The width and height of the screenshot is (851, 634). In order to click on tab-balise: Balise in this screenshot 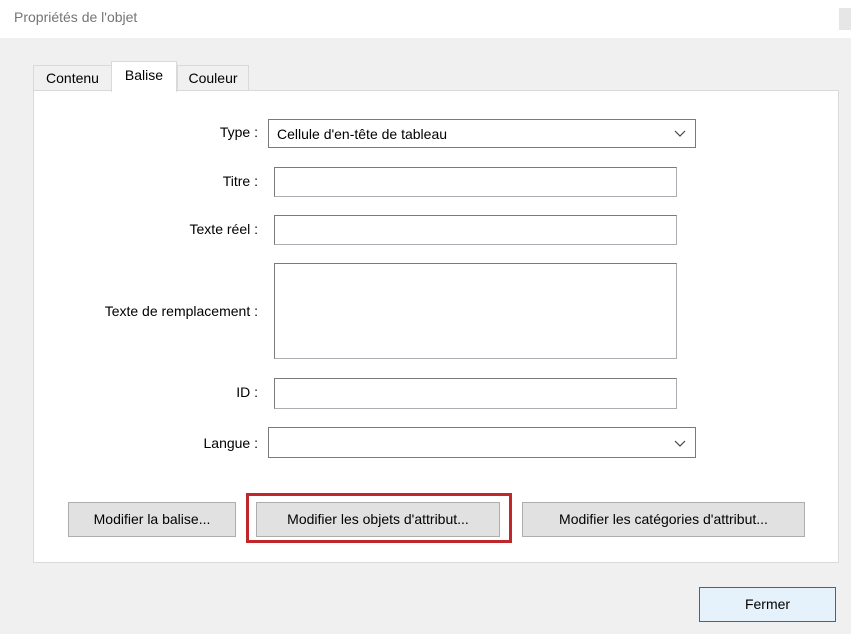, I will do `click(144, 76)`.